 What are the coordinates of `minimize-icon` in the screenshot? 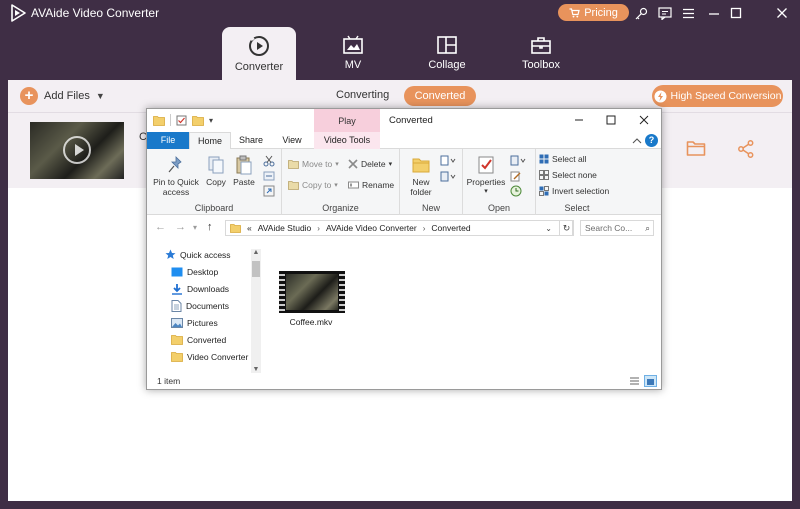 It's located at (714, 13).